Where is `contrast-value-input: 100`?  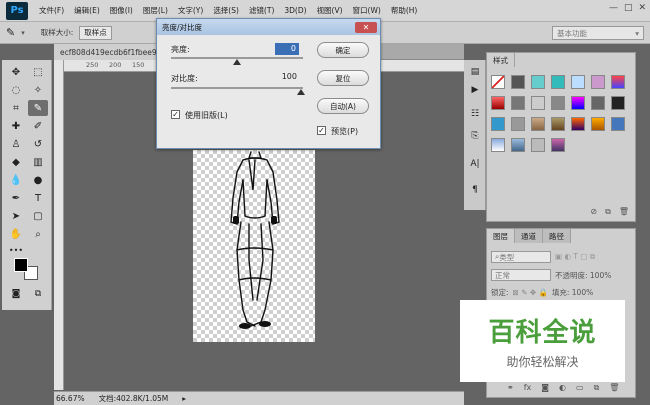
contrast-value-input: 100 is located at coordinates (287, 78).